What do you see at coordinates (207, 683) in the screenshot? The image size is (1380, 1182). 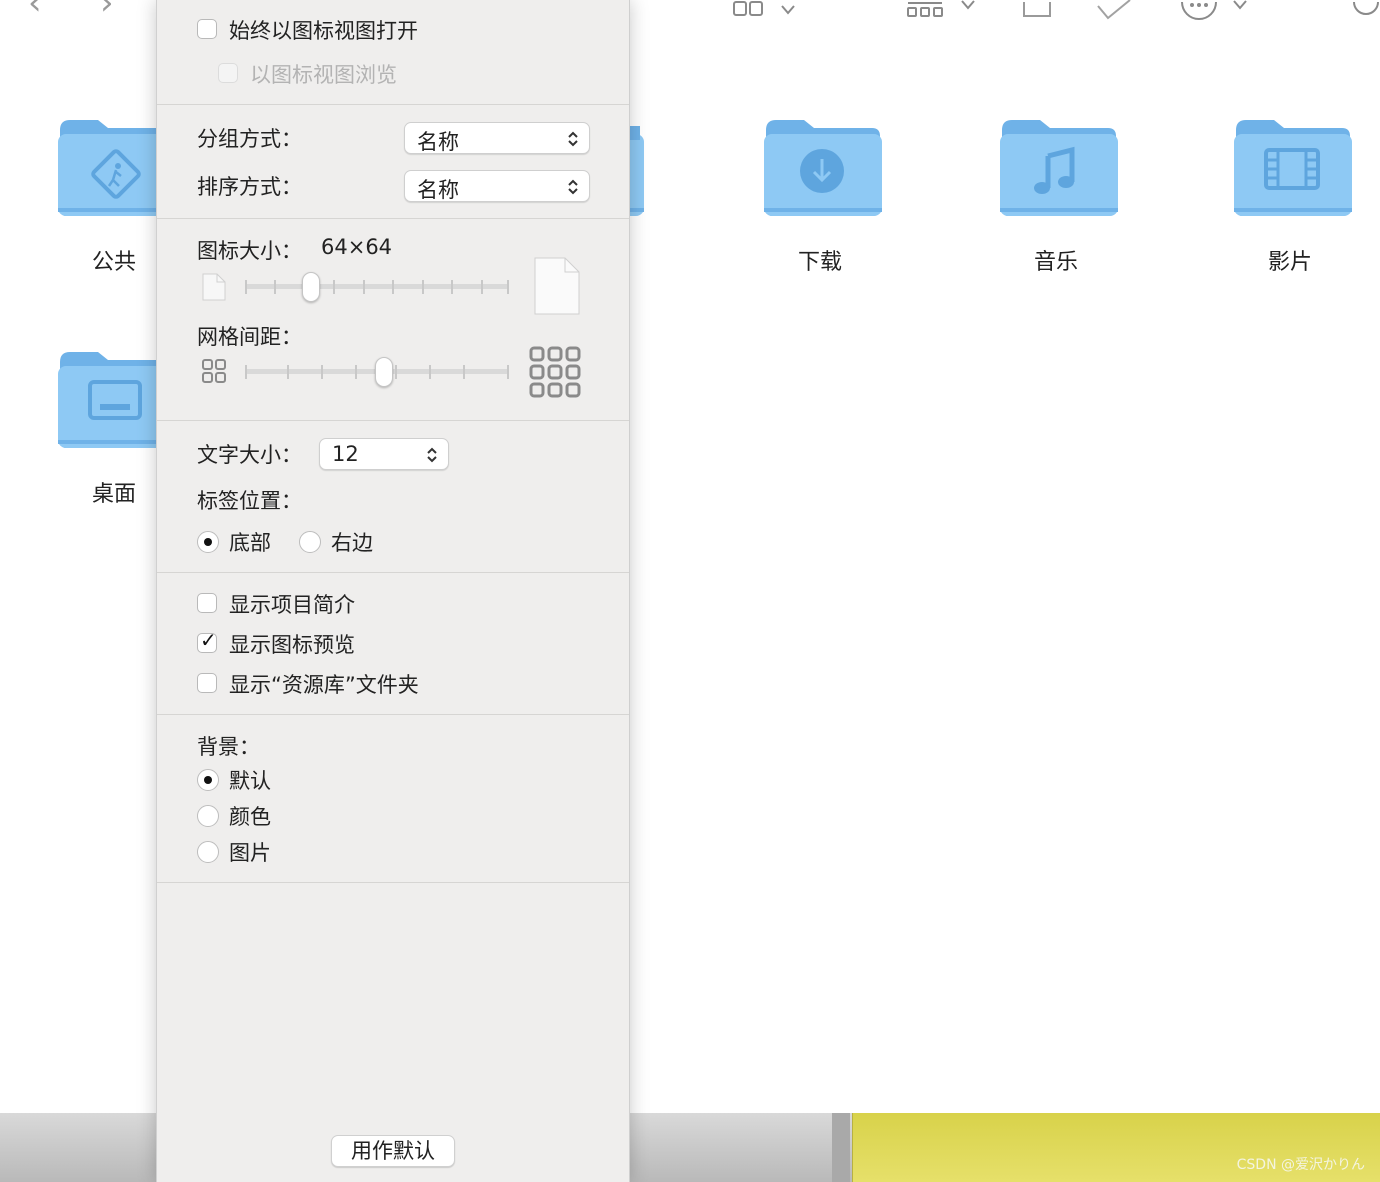 I see `show-library-folder-checkbox` at bounding box center [207, 683].